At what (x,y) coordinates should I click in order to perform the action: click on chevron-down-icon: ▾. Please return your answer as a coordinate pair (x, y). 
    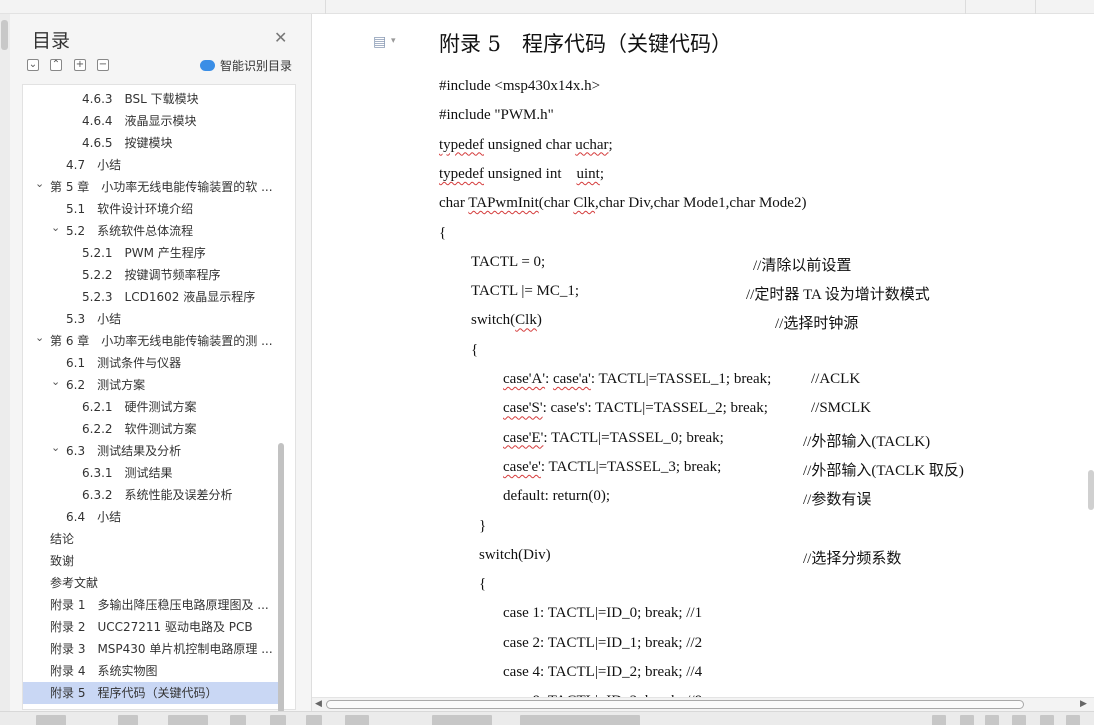
    Looking at the image, I should click on (393, 41).